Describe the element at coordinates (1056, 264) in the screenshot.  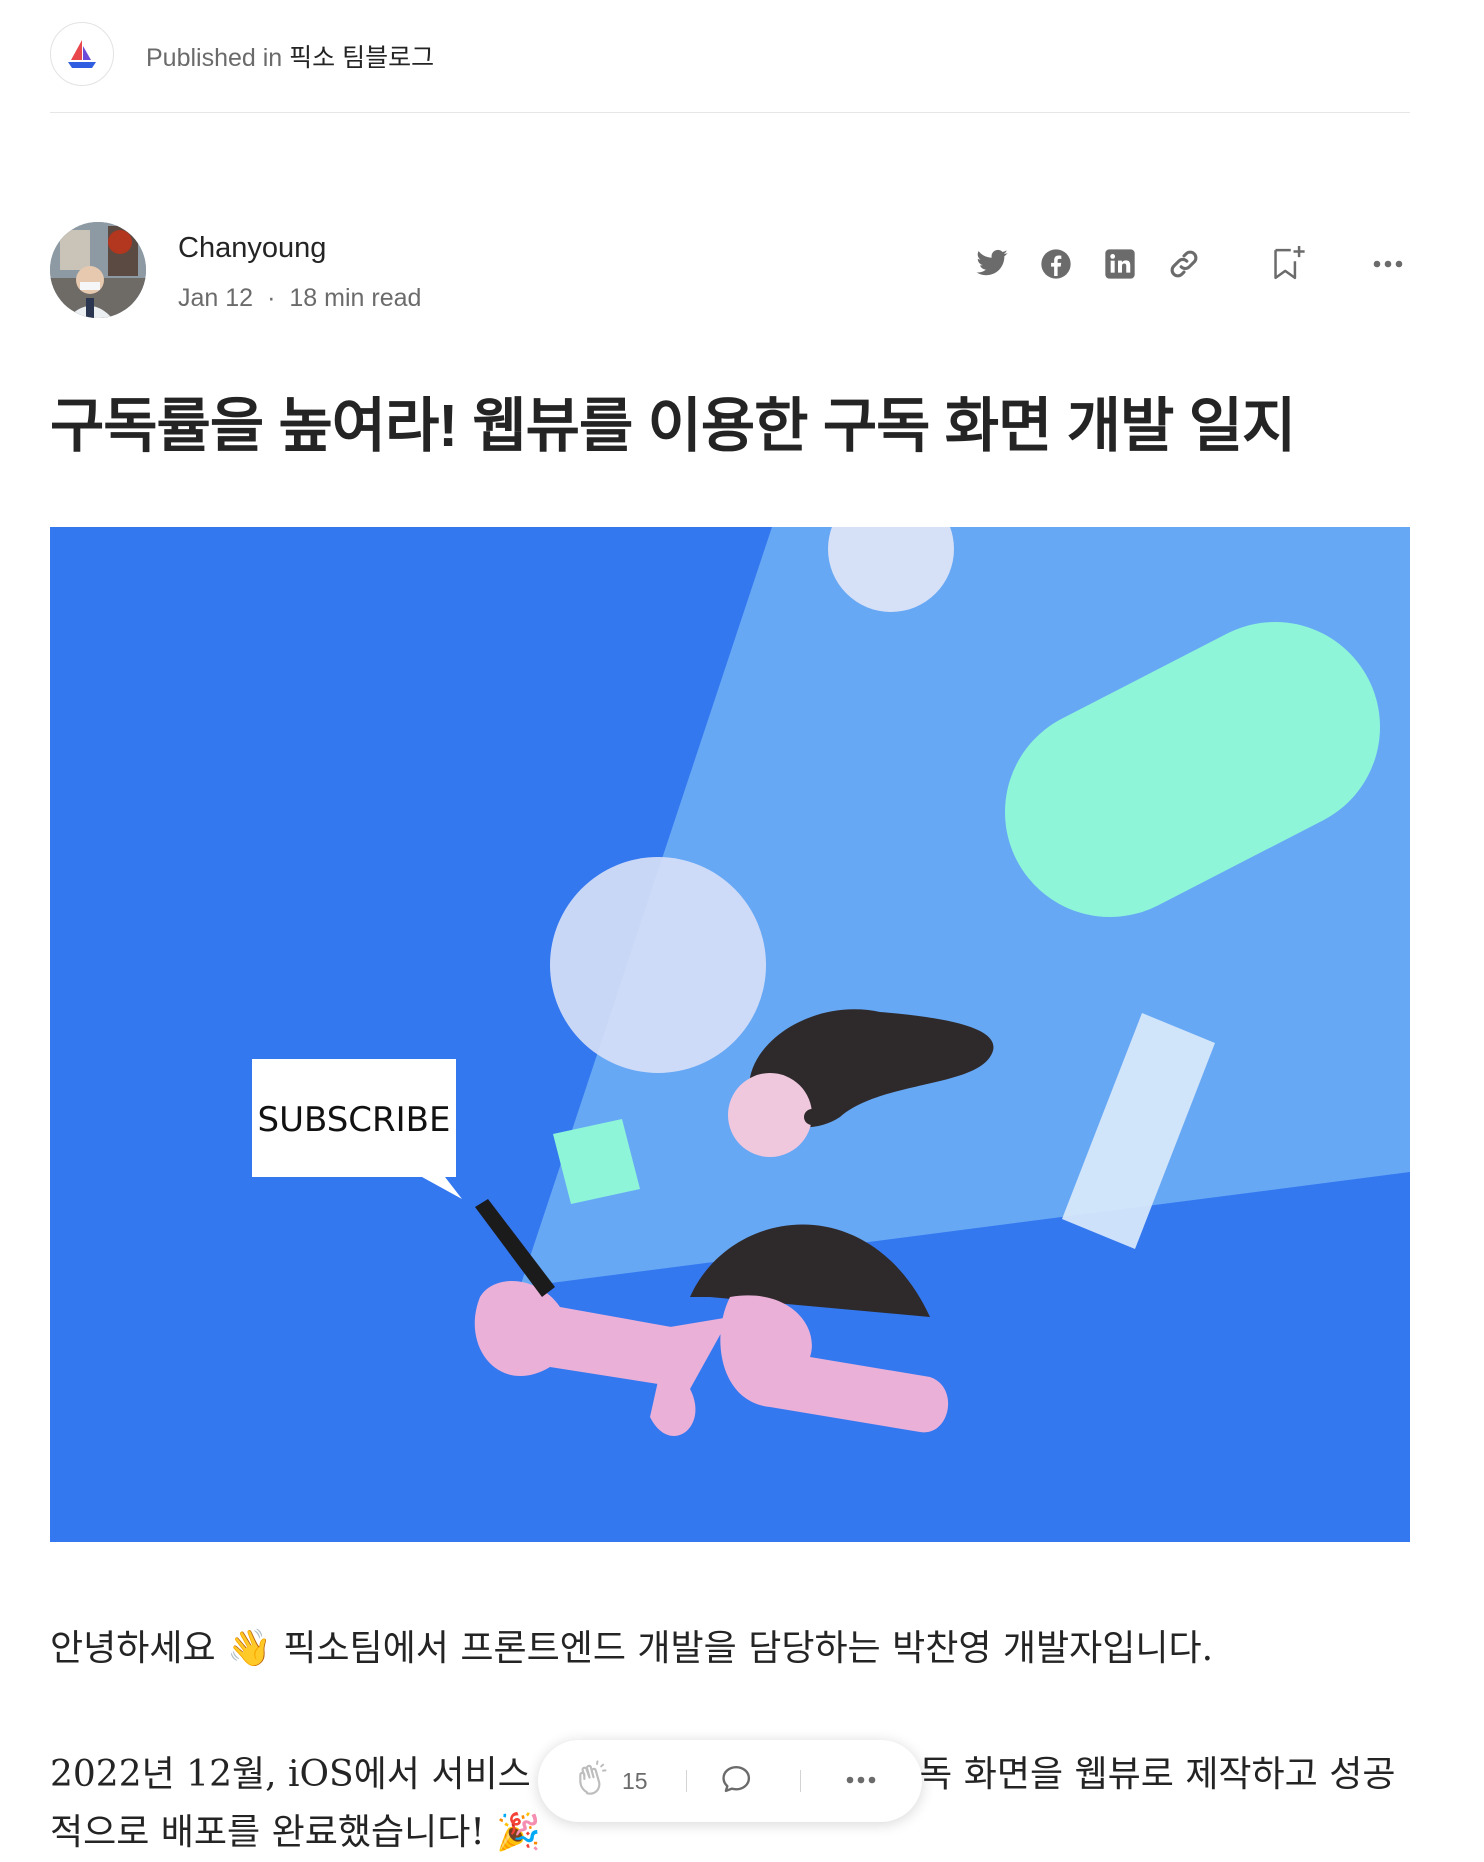
I see `facebook-icon` at that location.